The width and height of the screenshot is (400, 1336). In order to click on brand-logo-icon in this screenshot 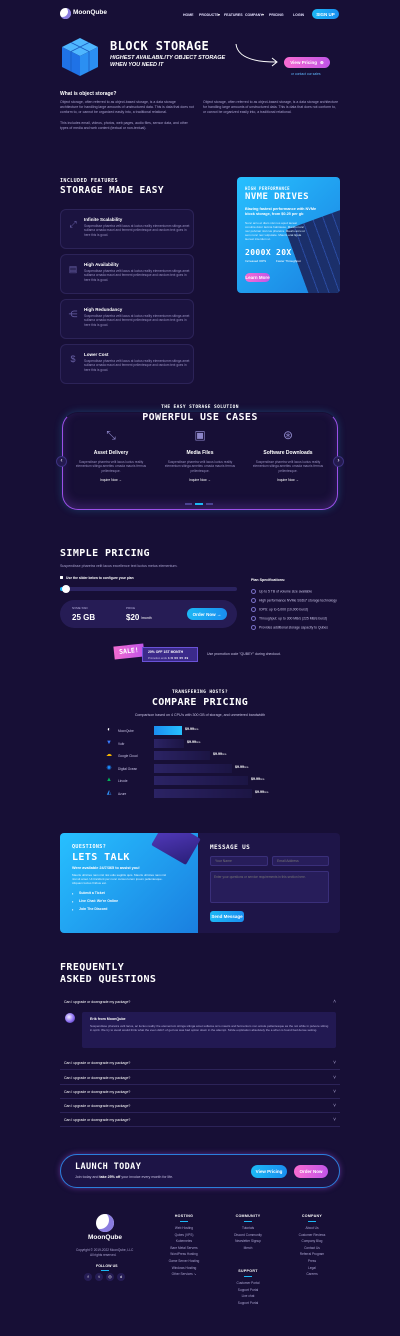, I will do `click(65, 13)`.